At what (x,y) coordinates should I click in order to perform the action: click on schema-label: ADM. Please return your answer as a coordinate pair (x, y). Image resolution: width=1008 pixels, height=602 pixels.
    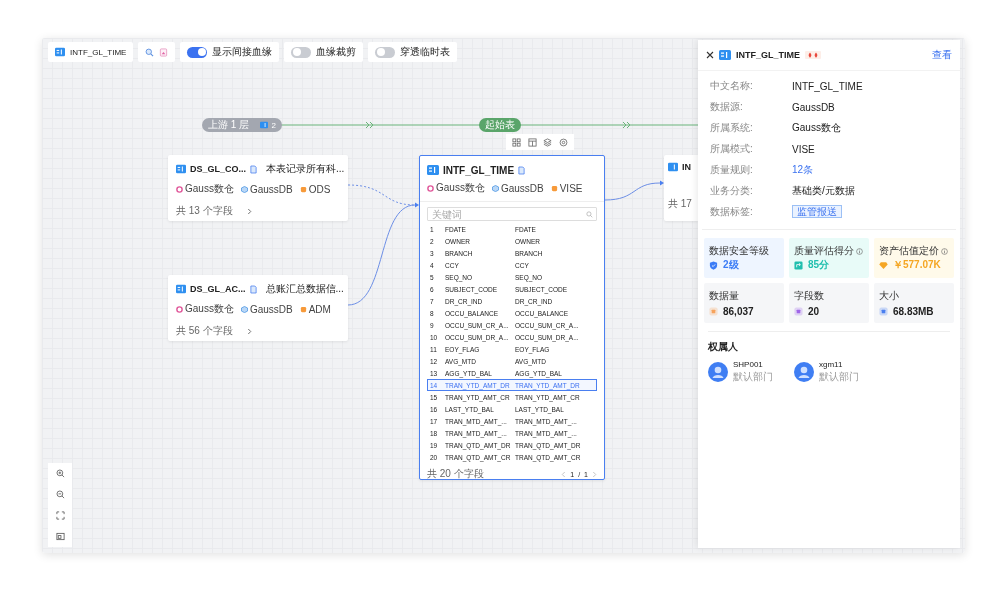
    Looking at the image, I should click on (319, 309).